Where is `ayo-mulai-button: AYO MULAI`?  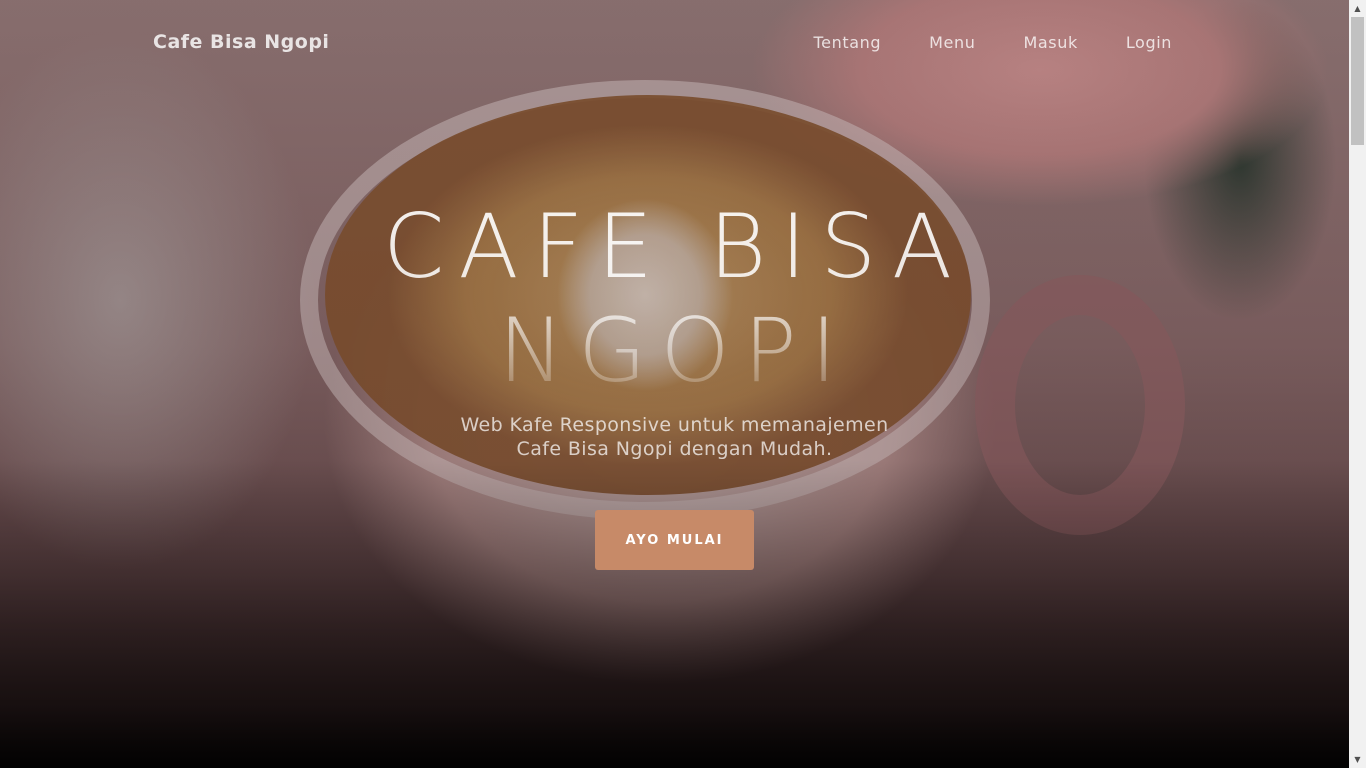 ayo-mulai-button: AYO MULAI is located at coordinates (674, 540).